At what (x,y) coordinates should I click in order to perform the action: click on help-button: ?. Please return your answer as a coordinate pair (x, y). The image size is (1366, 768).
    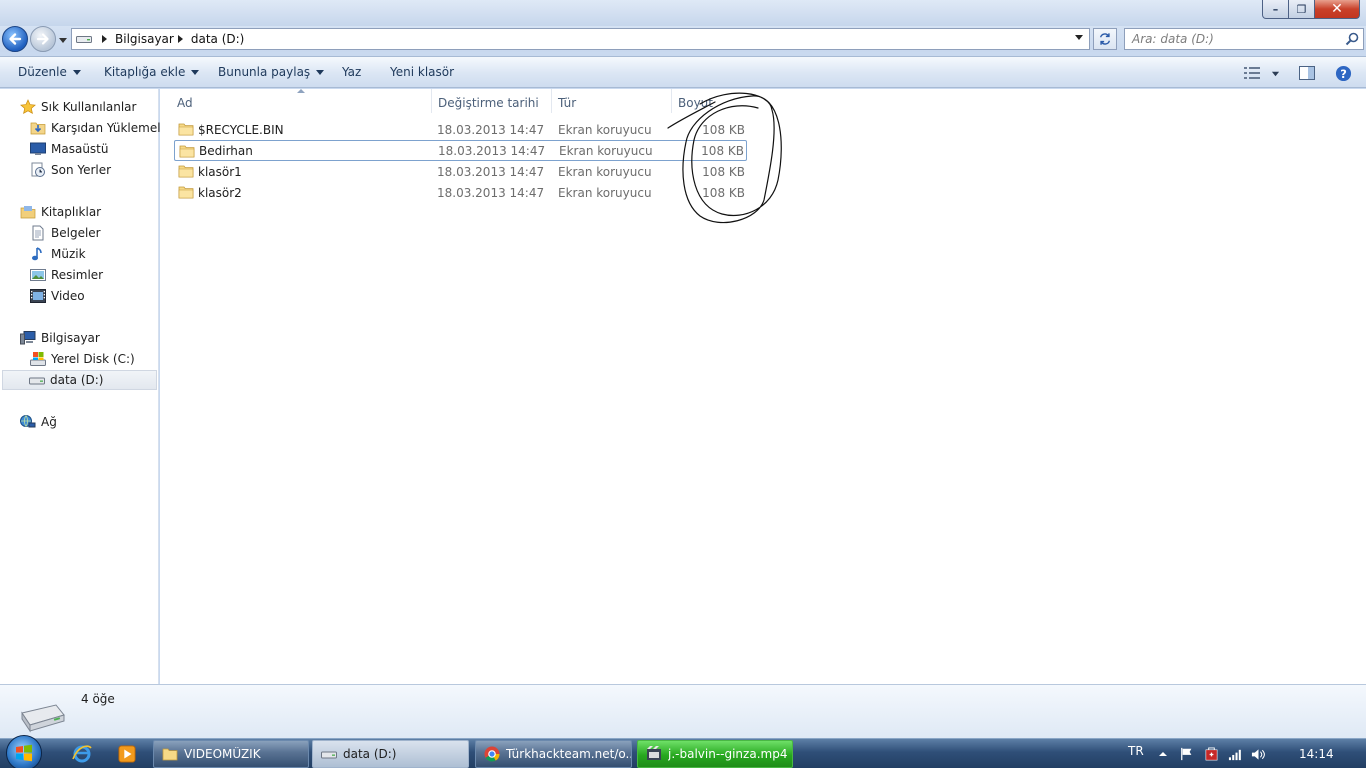
    Looking at the image, I should click on (1343, 73).